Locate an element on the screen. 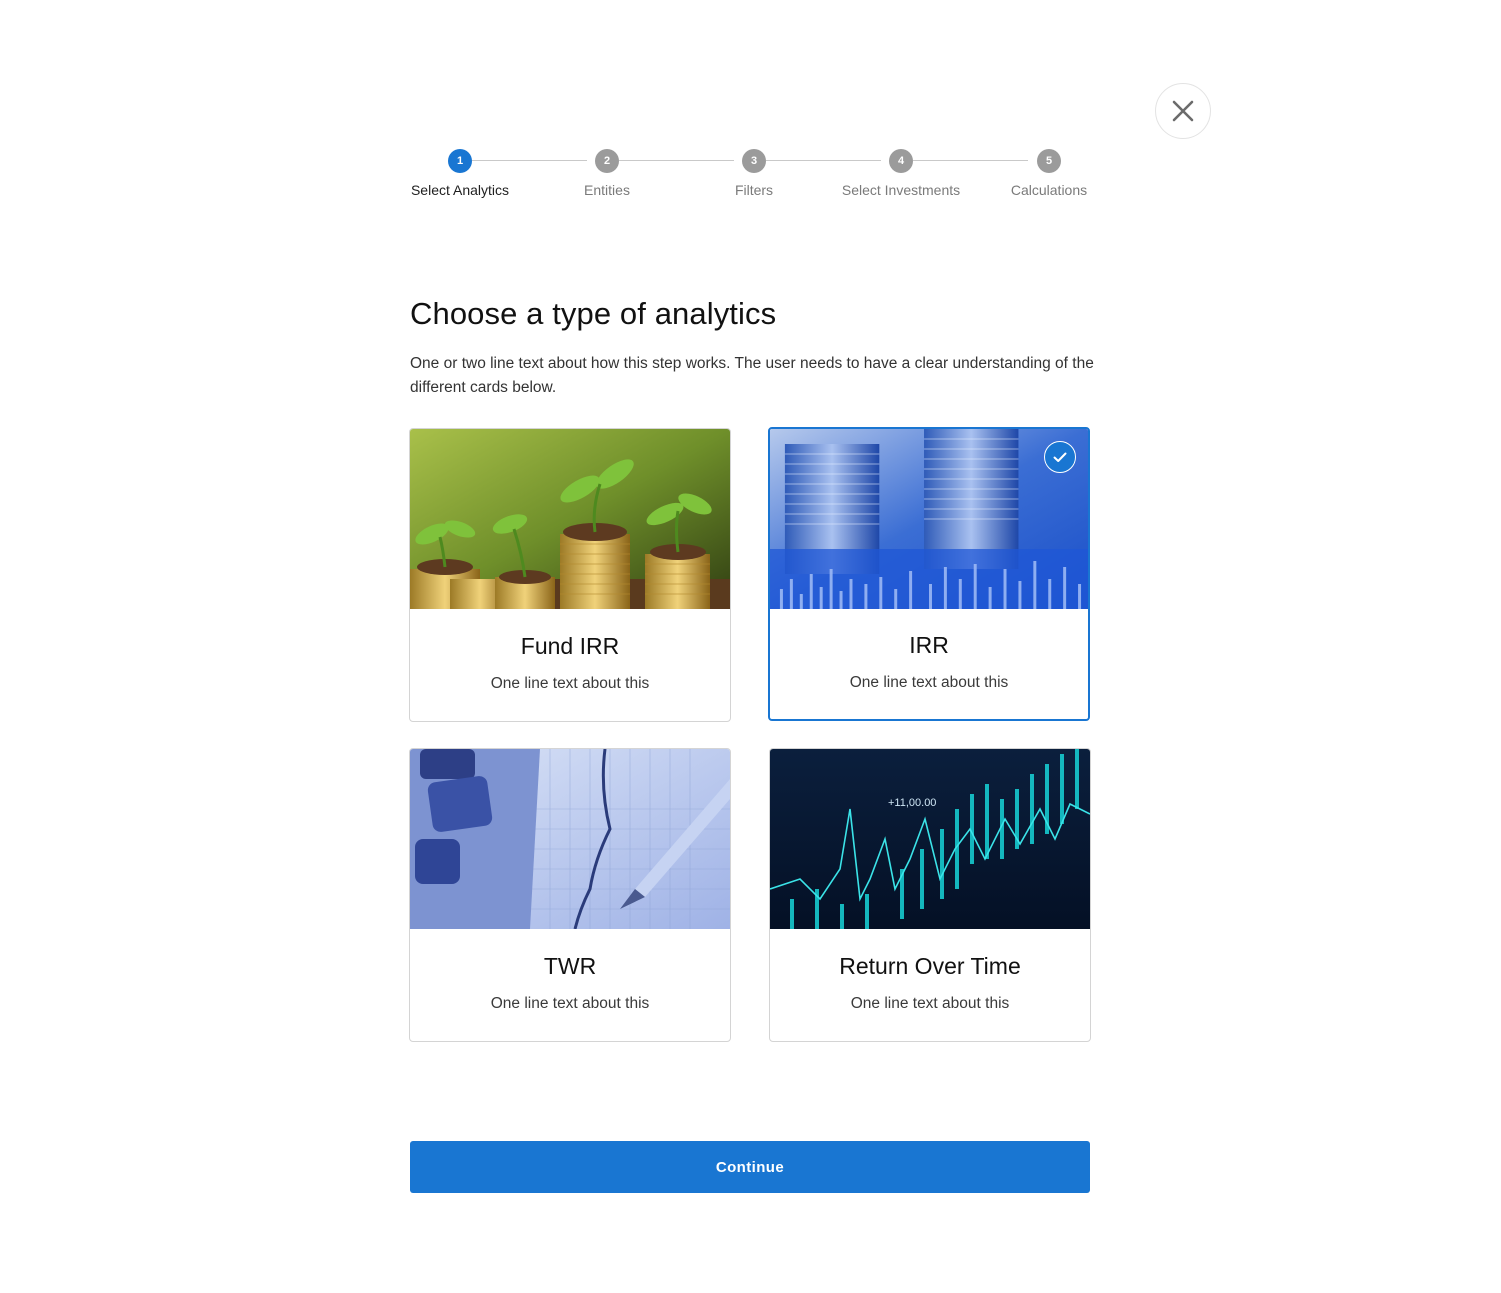 The height and width of the screenshot is (1293, 1501). step-label: Select Analytics is located at coordinates (460, 190).